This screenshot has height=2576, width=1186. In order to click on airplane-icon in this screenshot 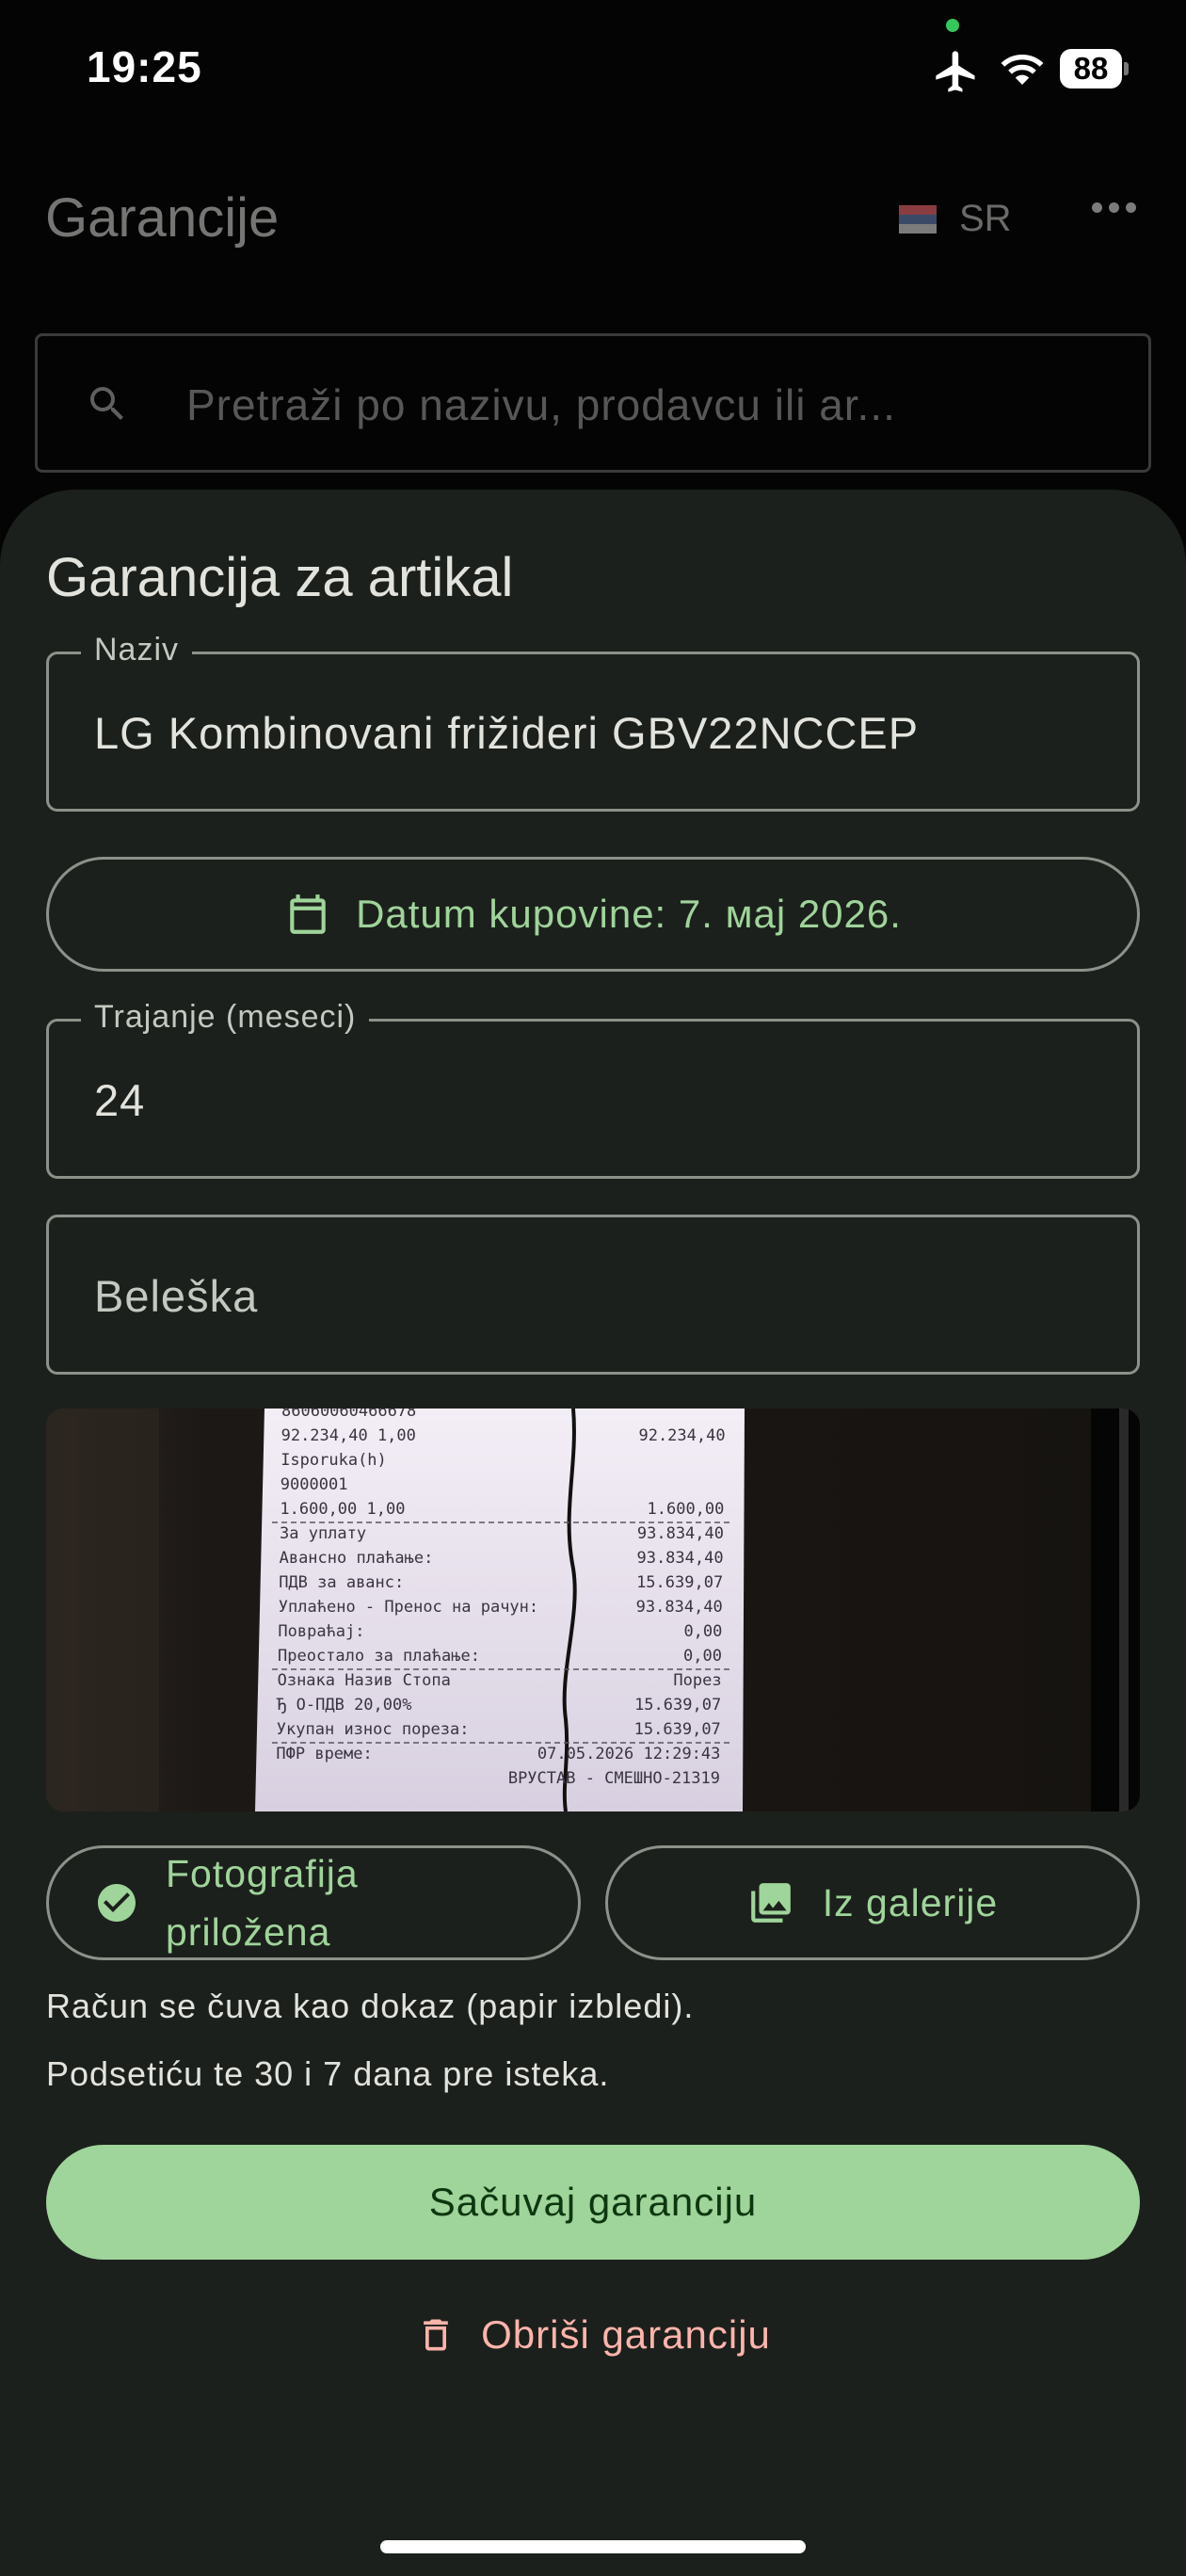, I will do `click(955, 71)`.